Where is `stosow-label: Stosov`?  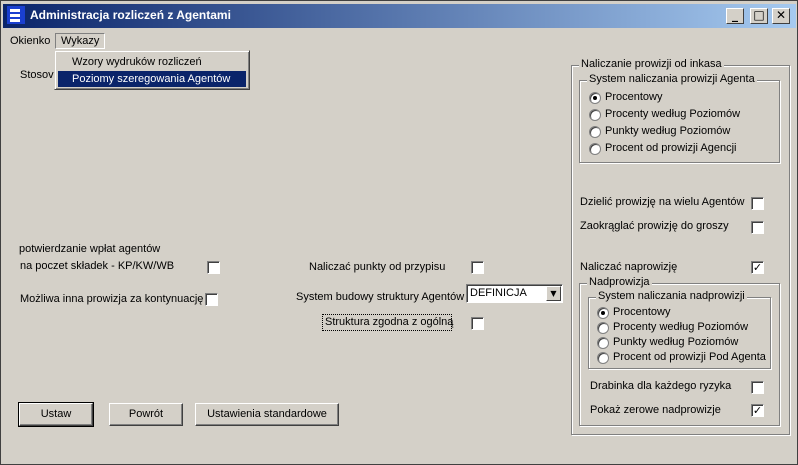
stosow-label: Stosov is located at coordinates (37, 75).